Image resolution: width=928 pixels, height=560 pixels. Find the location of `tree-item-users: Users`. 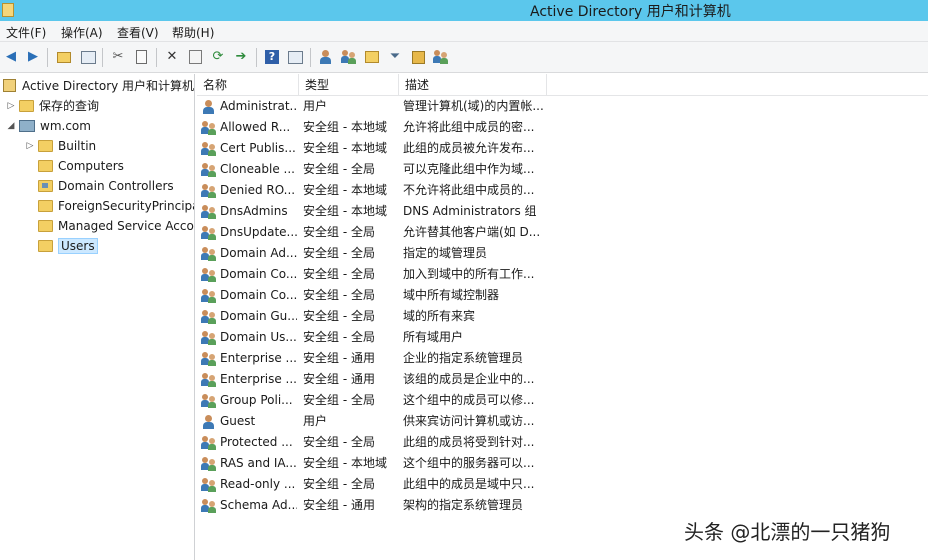

tree-item-users: Users is located at coordinates (61, 245).